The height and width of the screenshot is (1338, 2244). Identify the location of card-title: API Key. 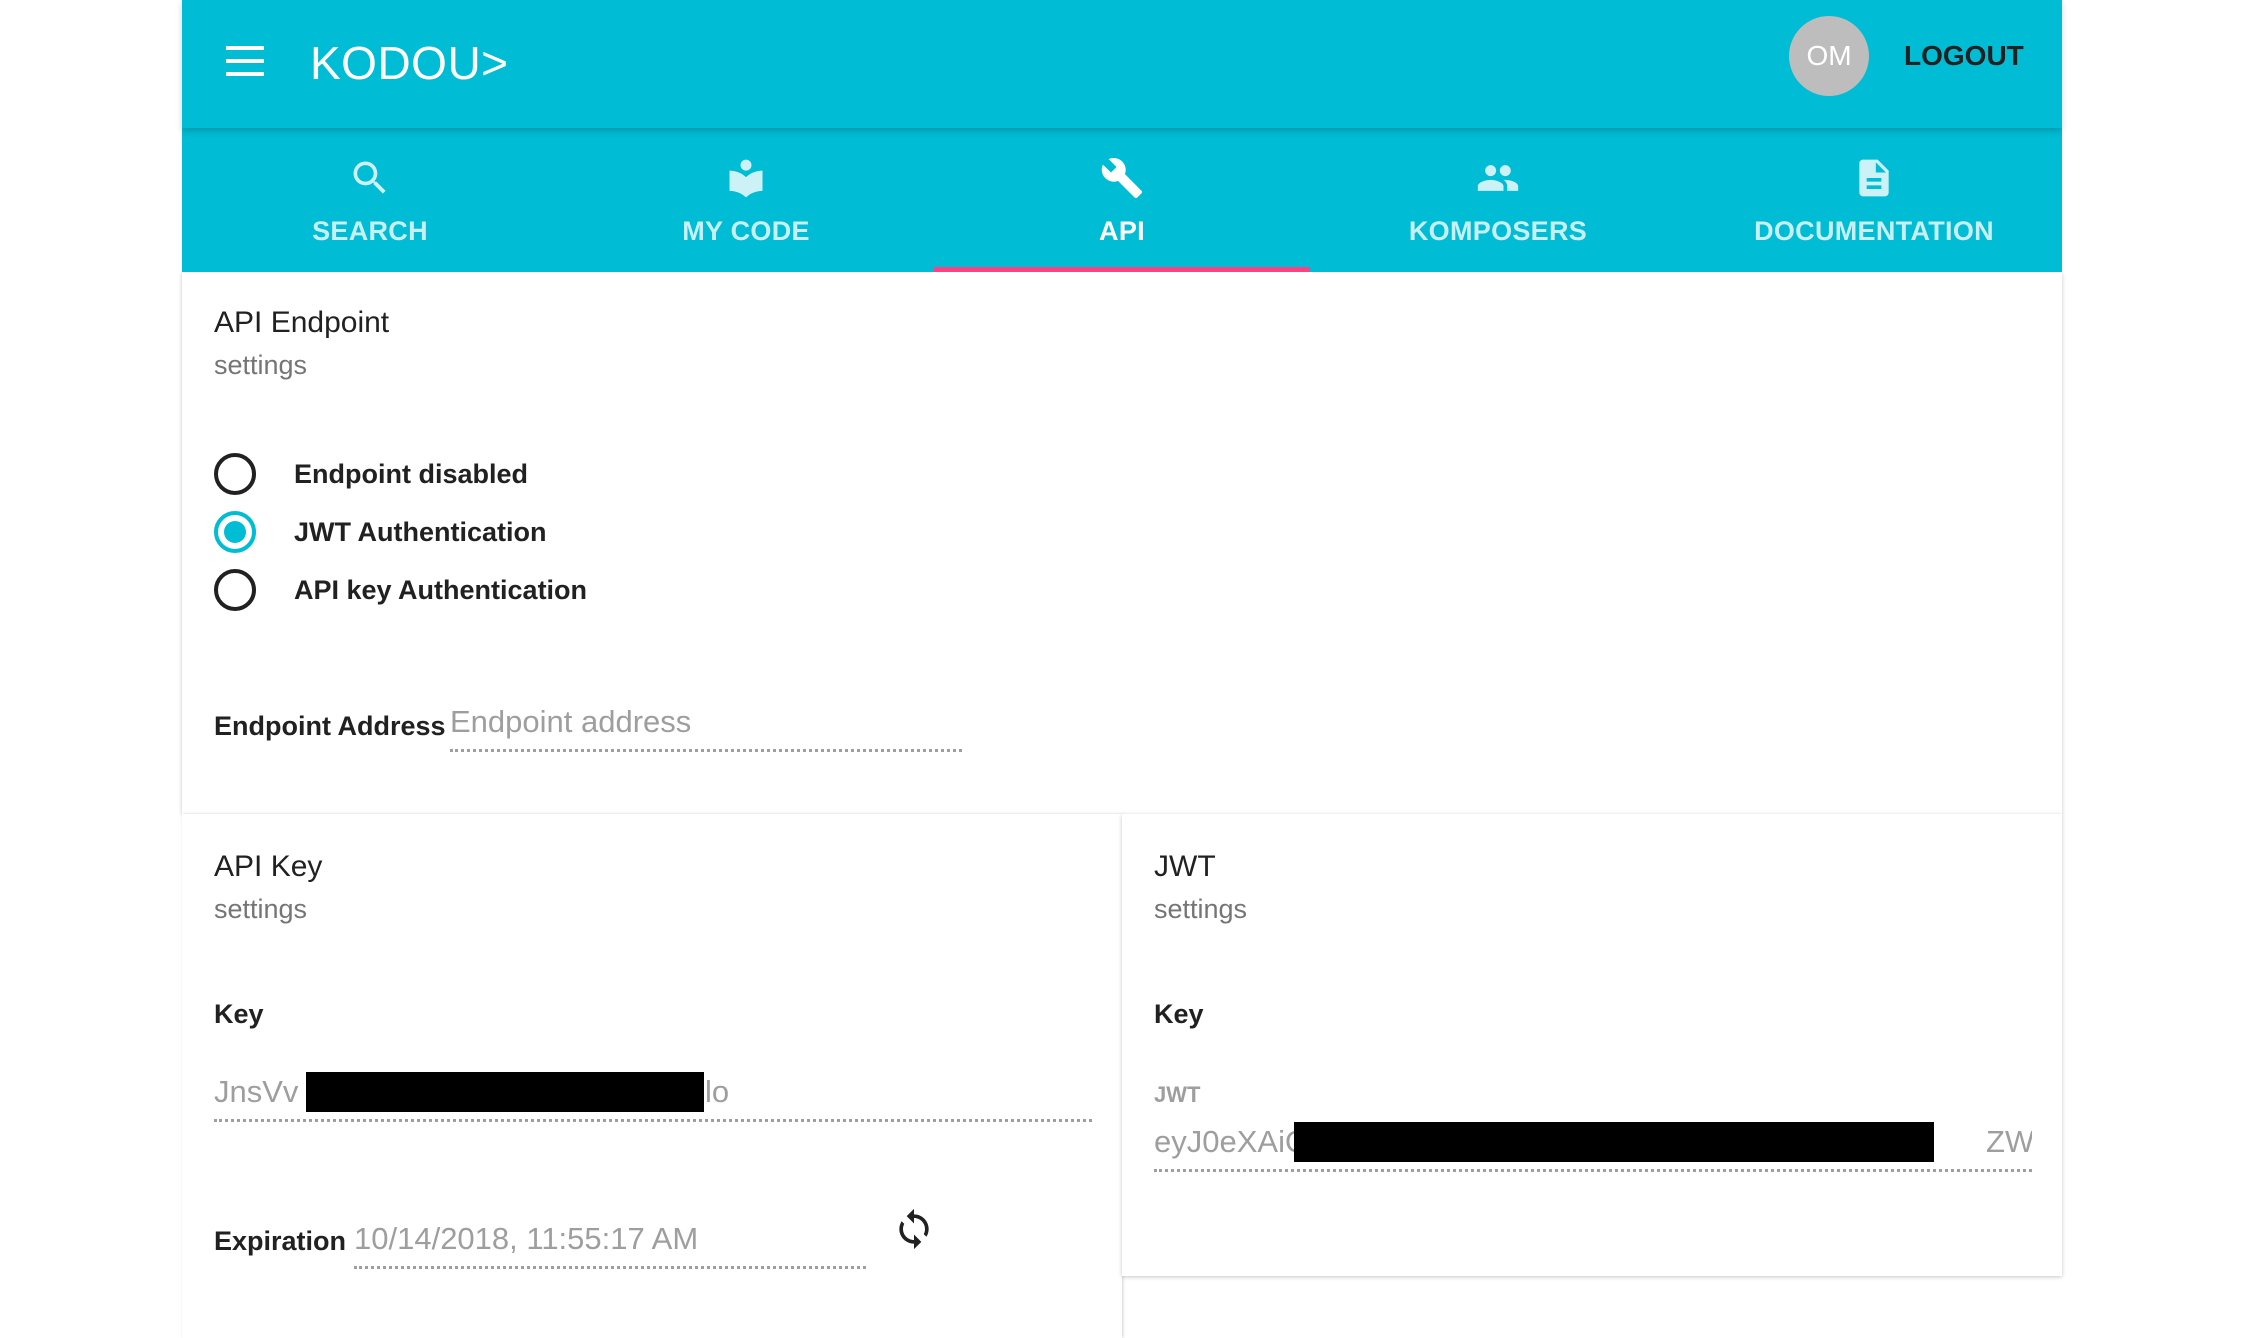
(268, 866).